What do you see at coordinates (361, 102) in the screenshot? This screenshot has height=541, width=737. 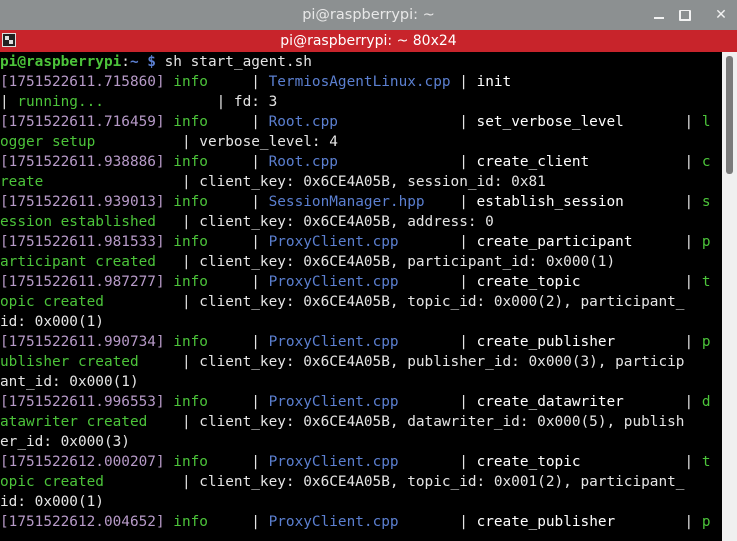 I see `terminal-line: | running... | fd: 3` at bounding box center [361, 102].